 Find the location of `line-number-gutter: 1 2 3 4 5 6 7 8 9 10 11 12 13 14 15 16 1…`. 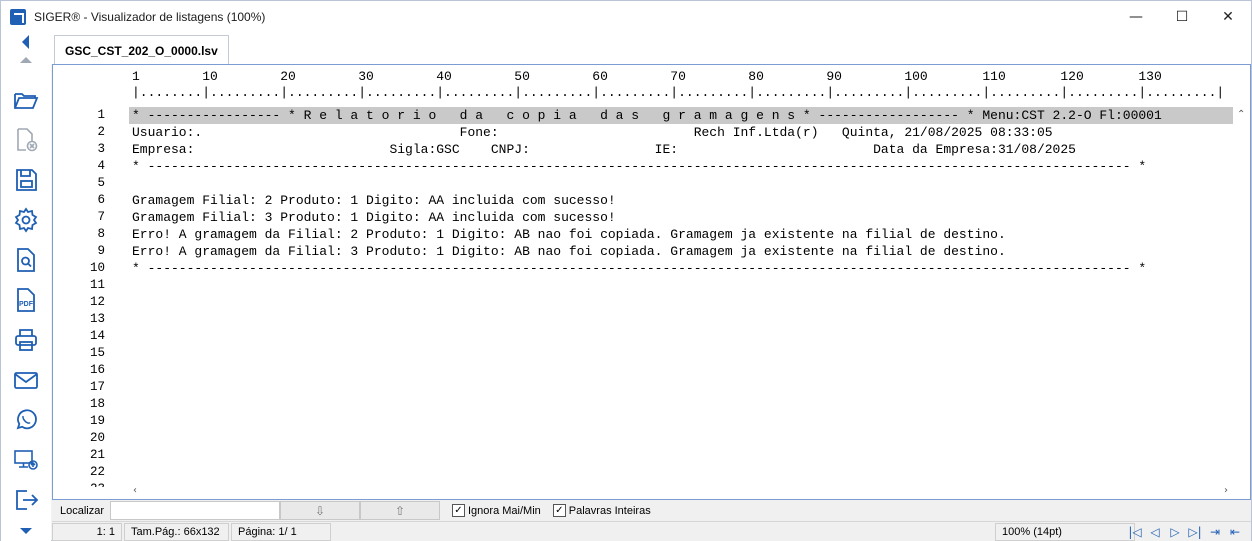

line-number-gutter: 1 2 3 4 5 6 7 8 9 10 11 12 13 14 15 16 1… is located at coordinates (91, 297).